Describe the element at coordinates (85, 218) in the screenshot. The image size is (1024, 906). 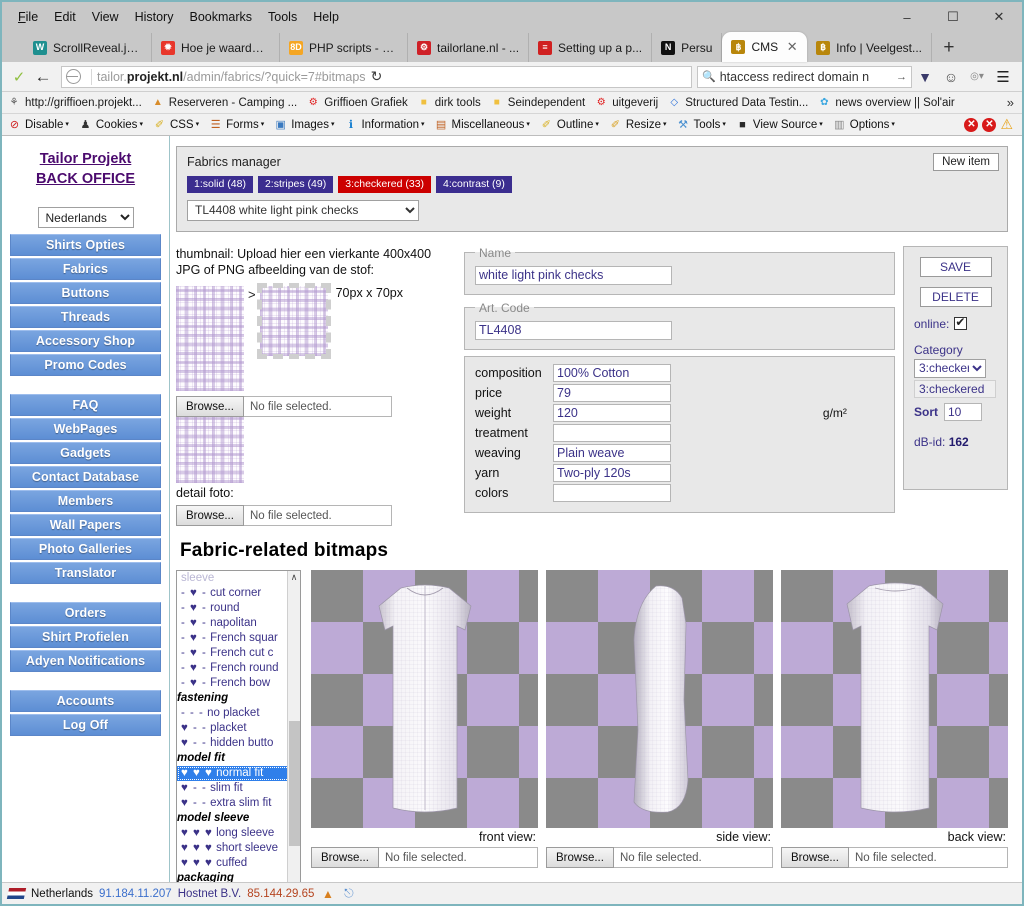
I see `language-select: Nederlands` at that location.